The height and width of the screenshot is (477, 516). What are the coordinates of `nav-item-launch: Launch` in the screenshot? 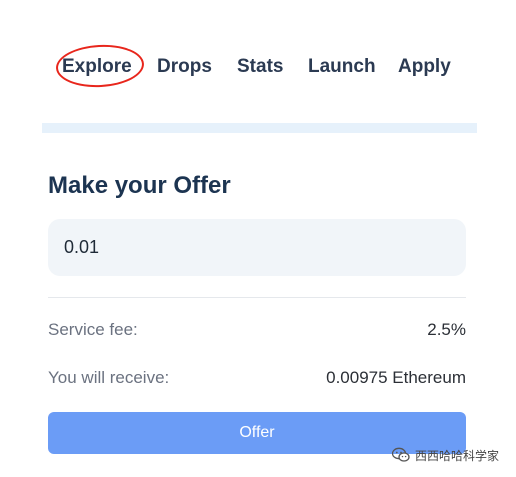 It's located at (342, 67).